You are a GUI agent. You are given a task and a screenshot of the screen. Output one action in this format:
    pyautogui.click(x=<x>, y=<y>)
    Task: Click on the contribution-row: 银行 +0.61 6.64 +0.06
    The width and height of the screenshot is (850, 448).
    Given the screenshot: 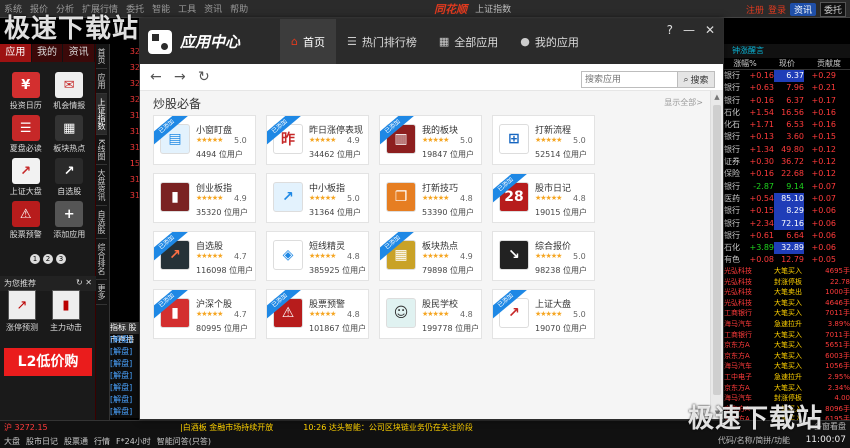 What is the action you would take?
    pyautogui.click(x=787, y=236)
    